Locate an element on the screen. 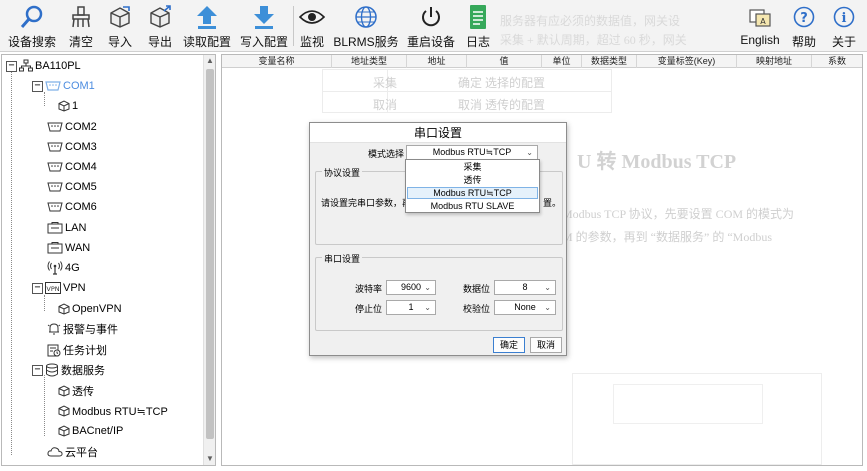 The image size is (867, 471). mode-select: Modbus RTU≒TCP ⌄ is located at coordinates (472, 152).